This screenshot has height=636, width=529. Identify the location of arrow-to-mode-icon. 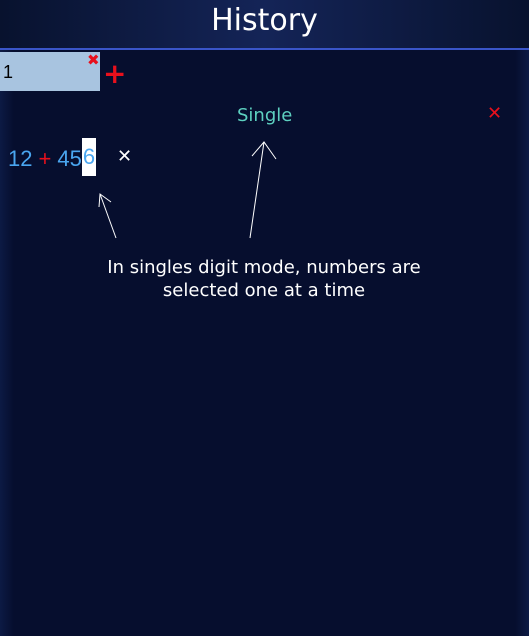
(257, 190).